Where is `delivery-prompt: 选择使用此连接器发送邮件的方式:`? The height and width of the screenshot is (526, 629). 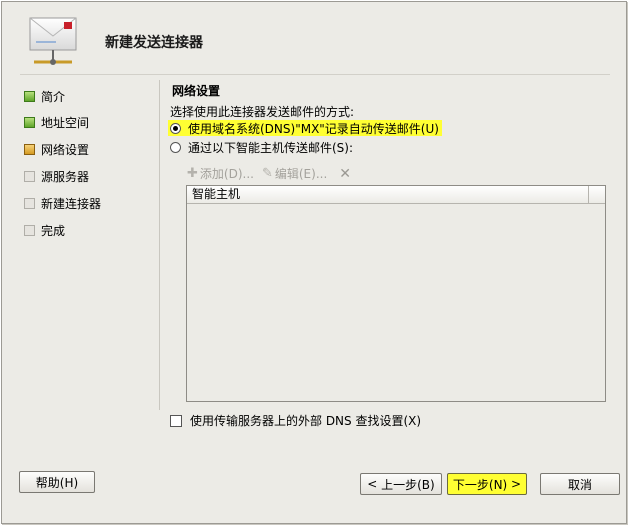 delivery-prompt: 选择使用此连接器发送邮件的方式: is located at coordinates (262, 112).